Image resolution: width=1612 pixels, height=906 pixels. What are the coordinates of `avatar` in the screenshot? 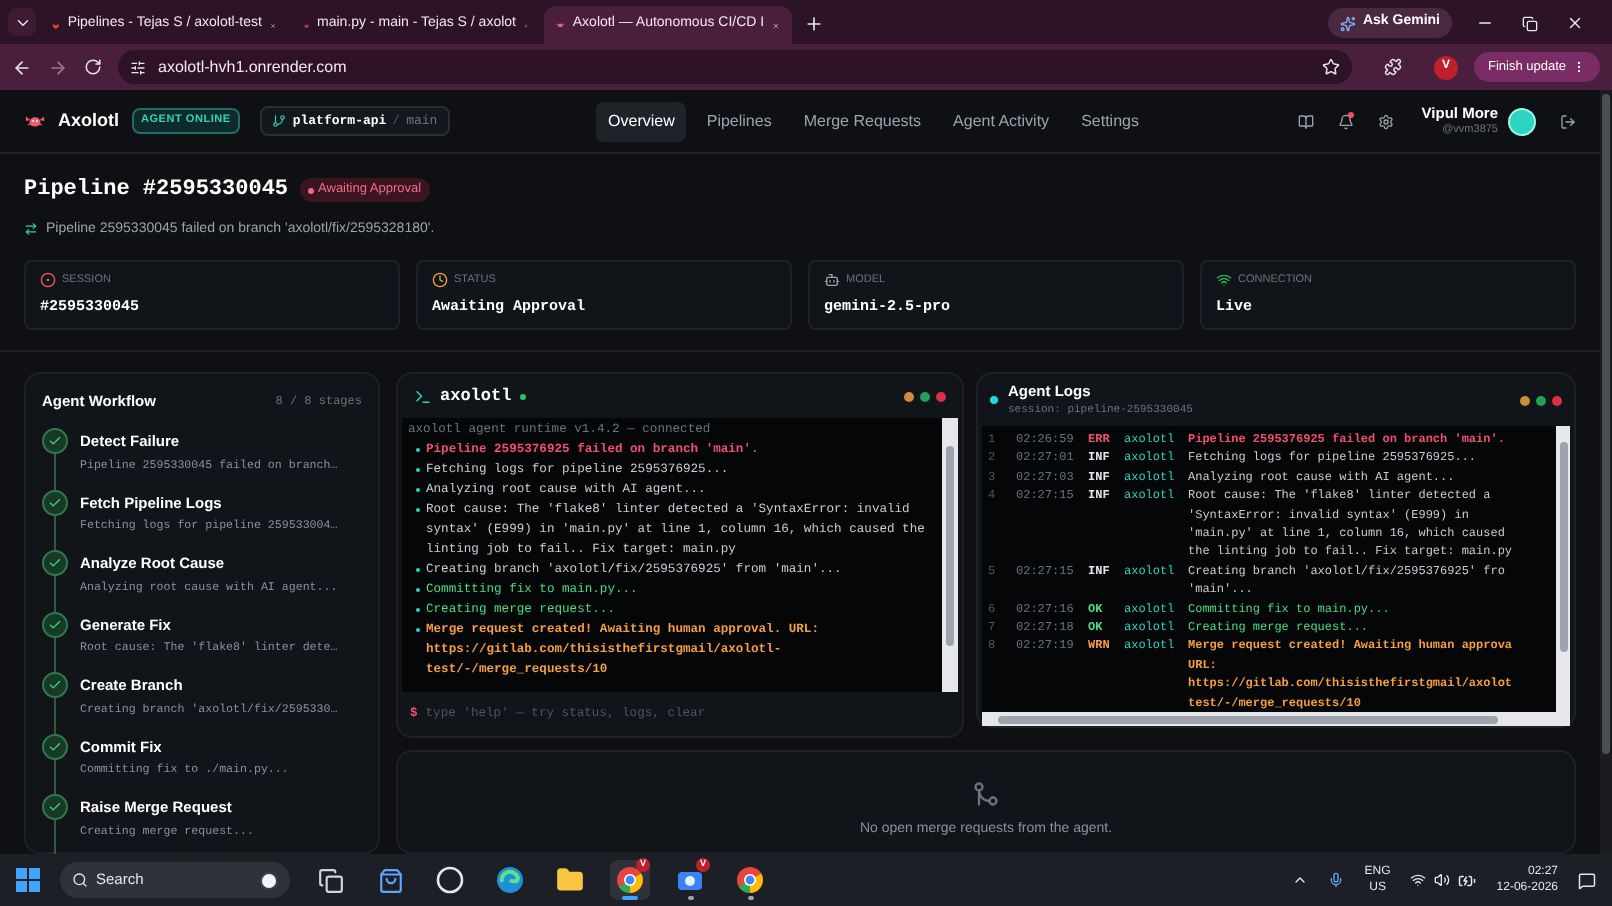 It's located at (1522, 121).